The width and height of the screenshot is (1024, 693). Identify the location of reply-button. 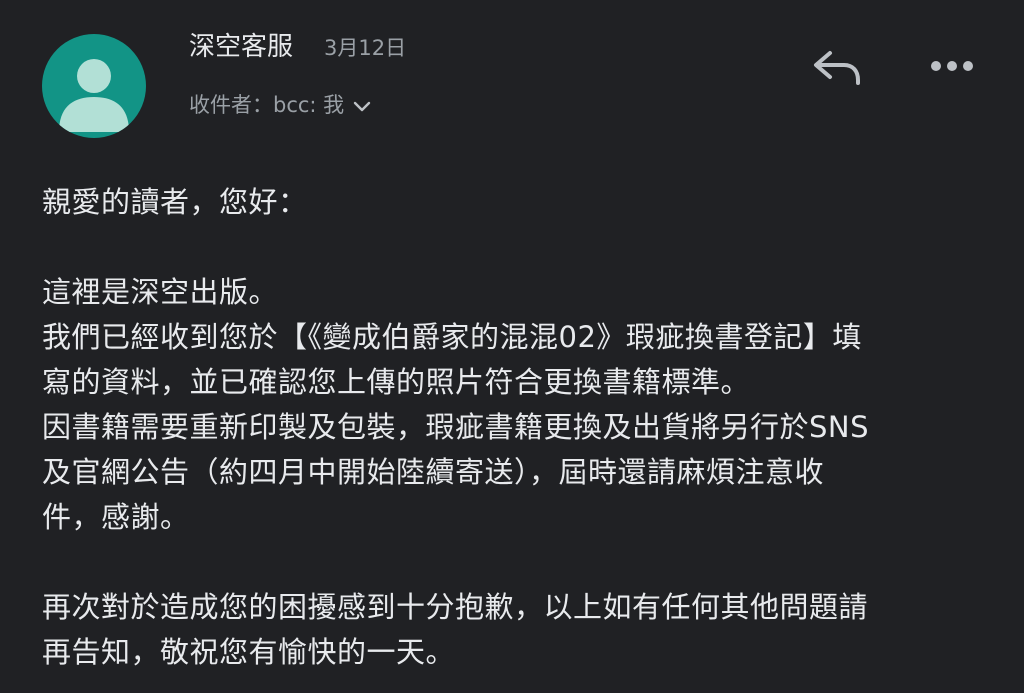
(837, 68).